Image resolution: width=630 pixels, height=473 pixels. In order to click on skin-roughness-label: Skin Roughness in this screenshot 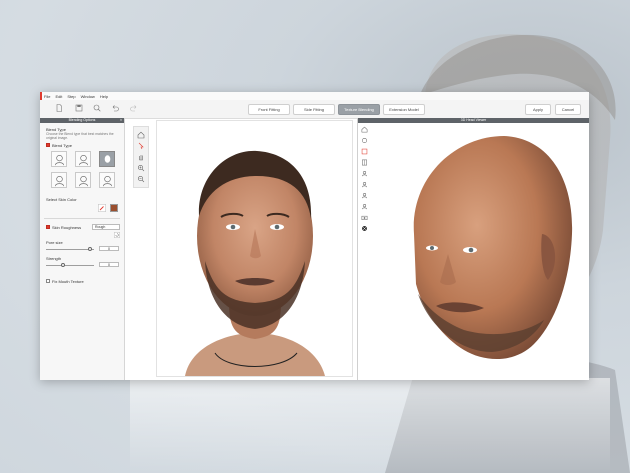, I will do `click(67, 227)`.